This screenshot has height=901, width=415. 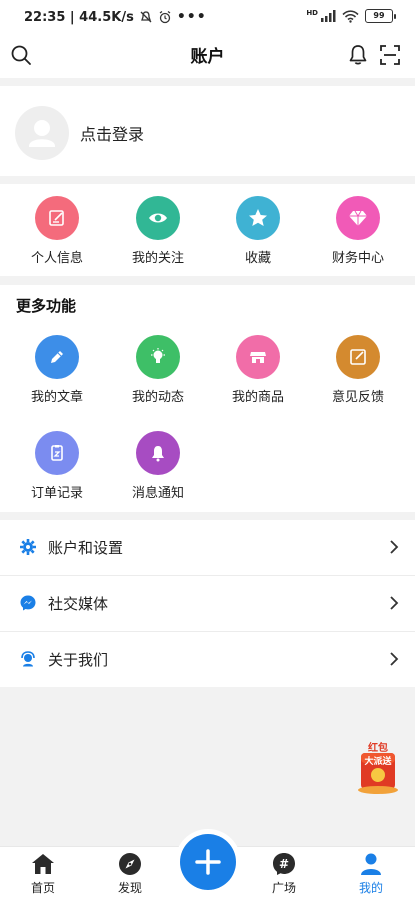 What do you see at coordinates (86, 548) in the screenshot?
I see `list-item-label: 账户和设置` at bounding box center [86, 548].